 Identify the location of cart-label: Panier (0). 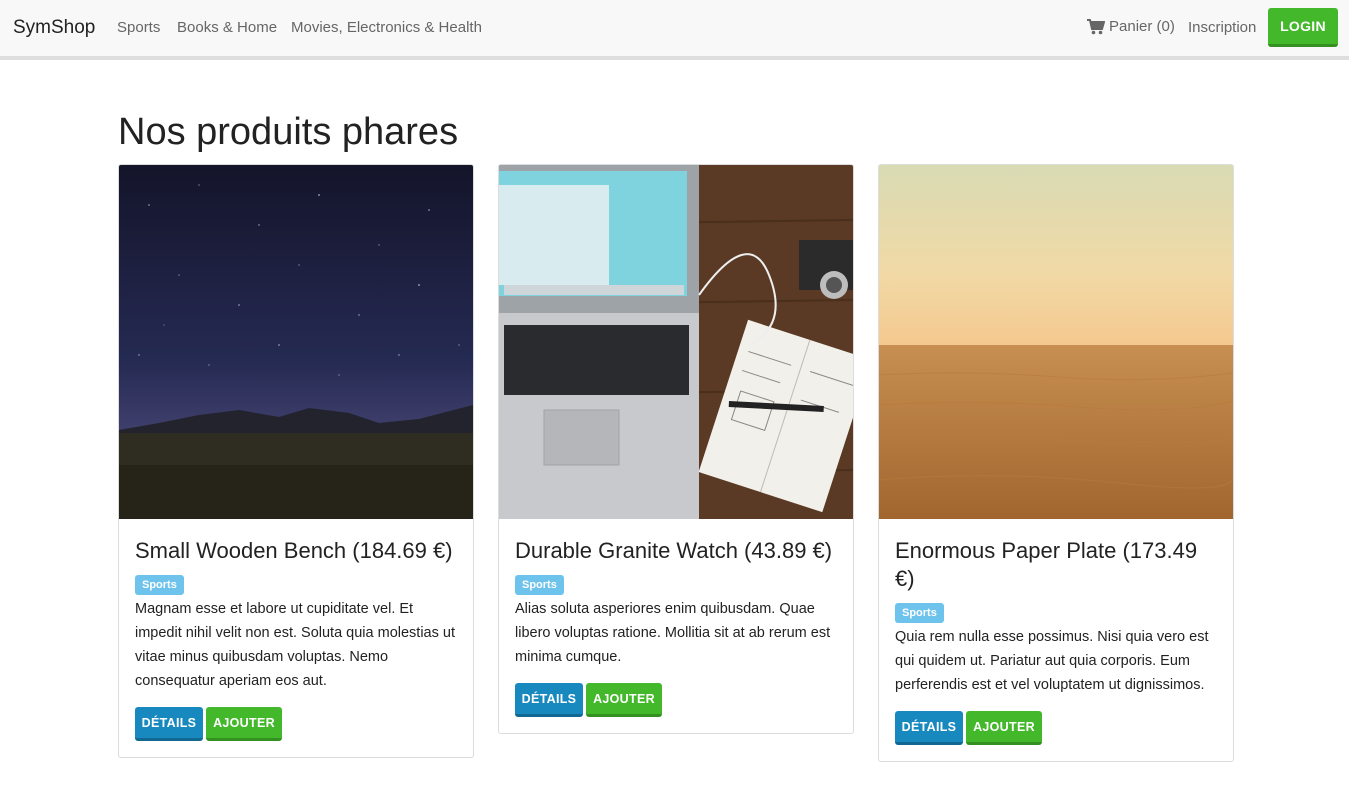
(1142, 26).